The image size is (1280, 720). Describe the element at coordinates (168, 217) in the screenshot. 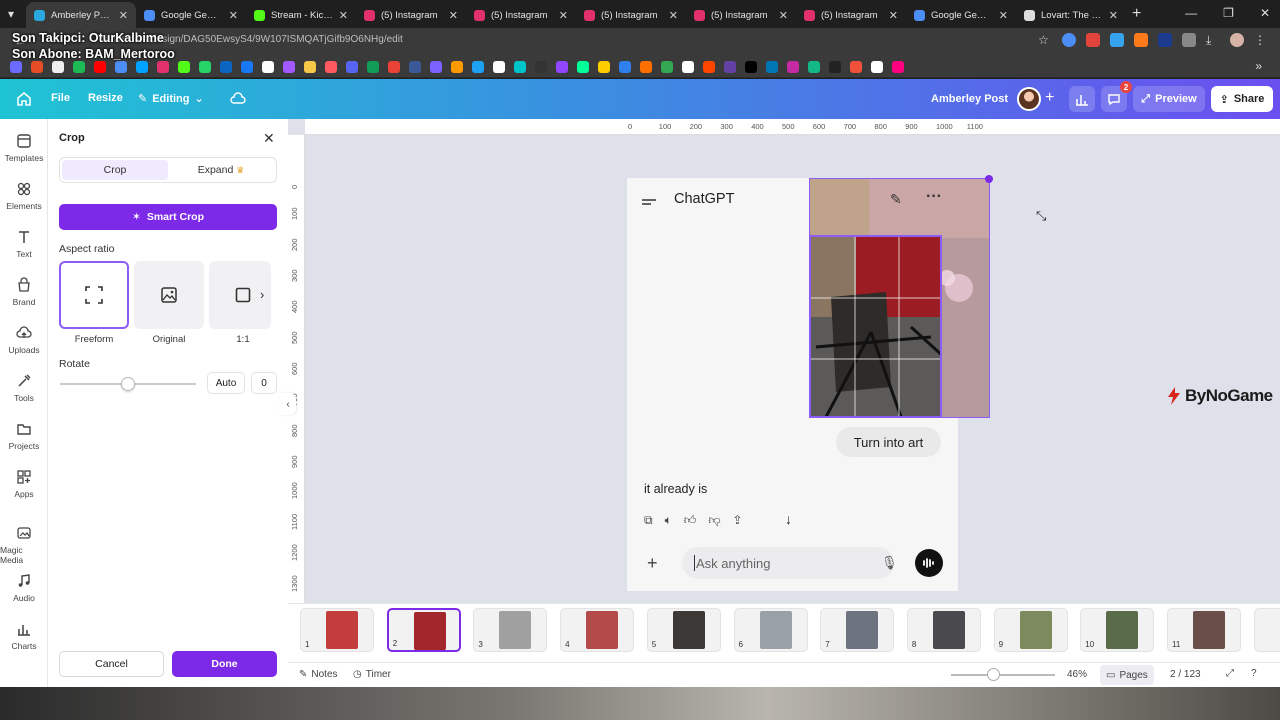

I see `smart-crop-button: ✶ Smart Crop` at that location.